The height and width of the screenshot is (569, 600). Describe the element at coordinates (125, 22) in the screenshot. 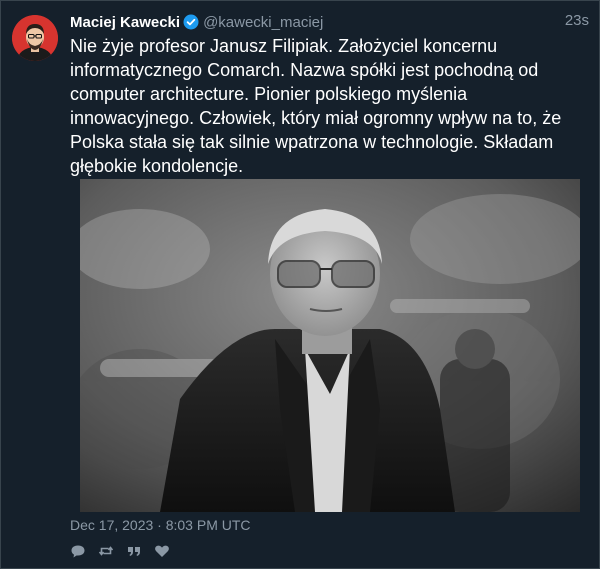

I see `author-name: Maciej Kawecki` at that location.